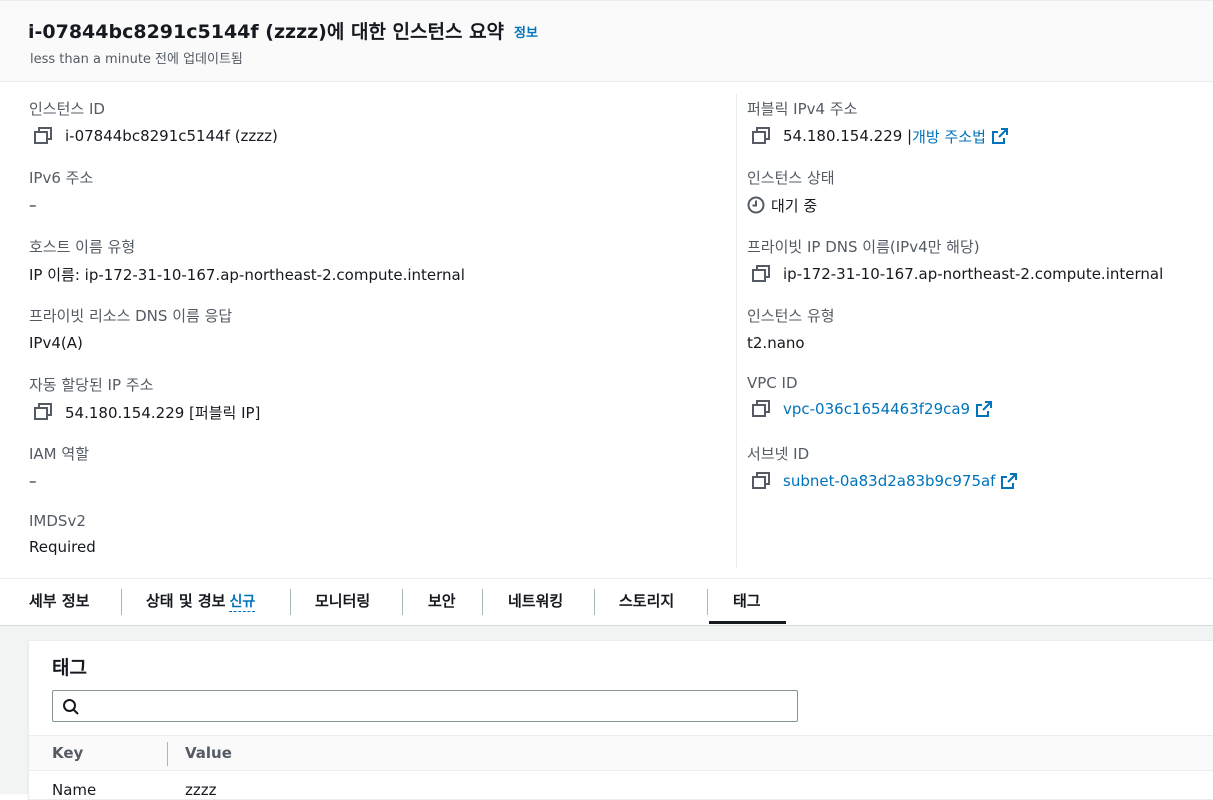 This screenshot has width=1213, height=800. What do you see at coordinates (59, 454) in the screenshot?
I see `field-label: IAM 역할` at bounding box center [59, 454].